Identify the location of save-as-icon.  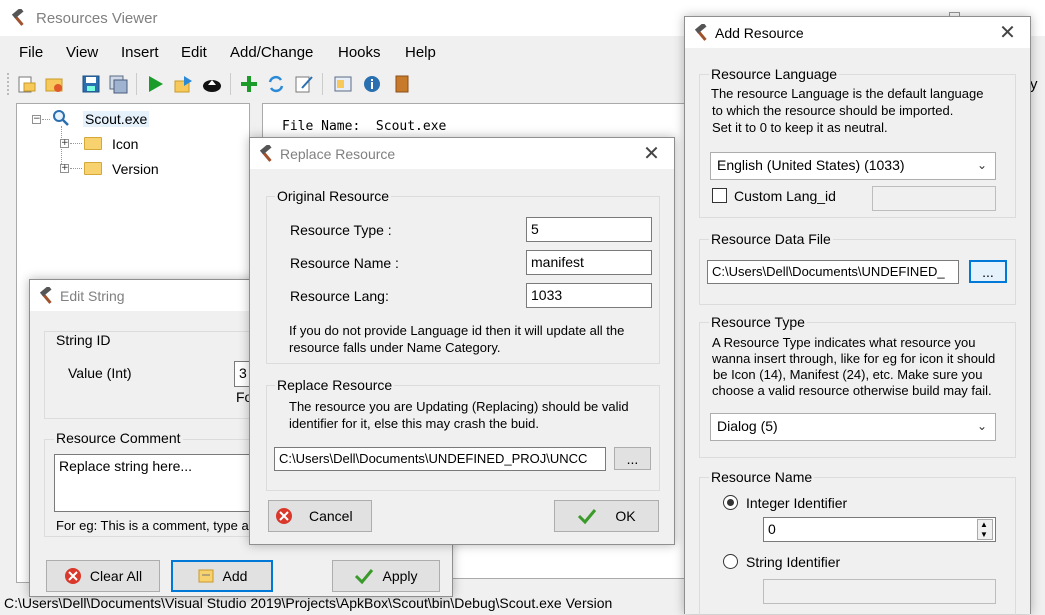
(118, 84).